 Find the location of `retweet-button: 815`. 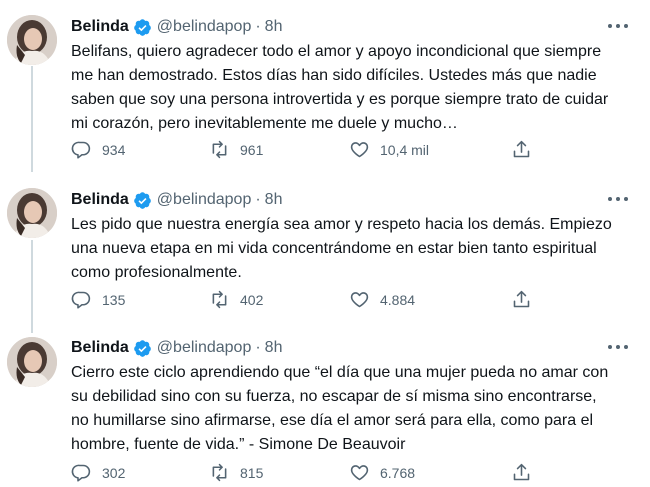

retweet-button: 815 is located at coordinates (236, 472).